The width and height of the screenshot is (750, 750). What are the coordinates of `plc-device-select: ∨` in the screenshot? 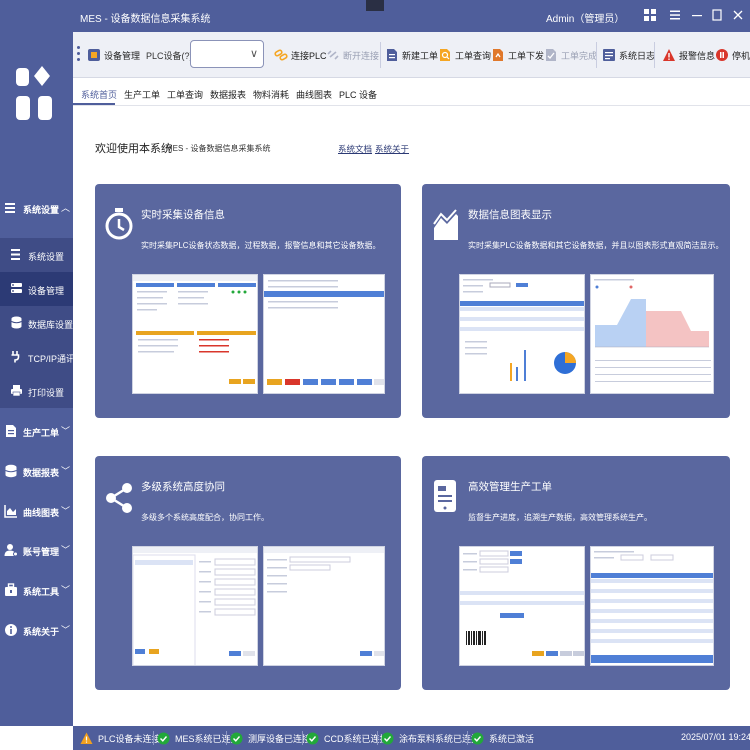 It's located at (227, 54).